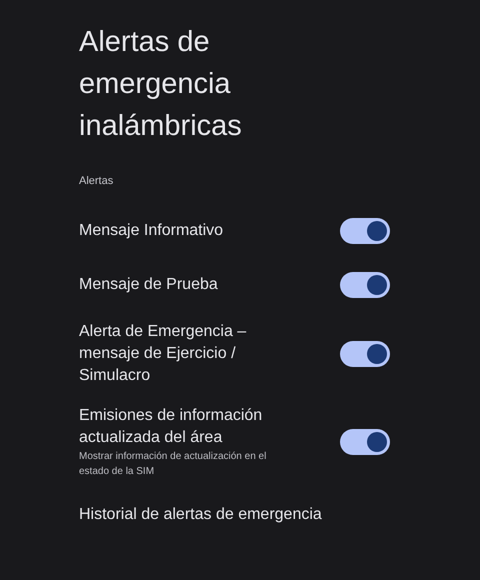 The height and width of the screenshot is (580, 480). What do you see at coordinates (96, 181) in the screenshot?
I see `section-header: Alertas` at bounding box center [96, 181].